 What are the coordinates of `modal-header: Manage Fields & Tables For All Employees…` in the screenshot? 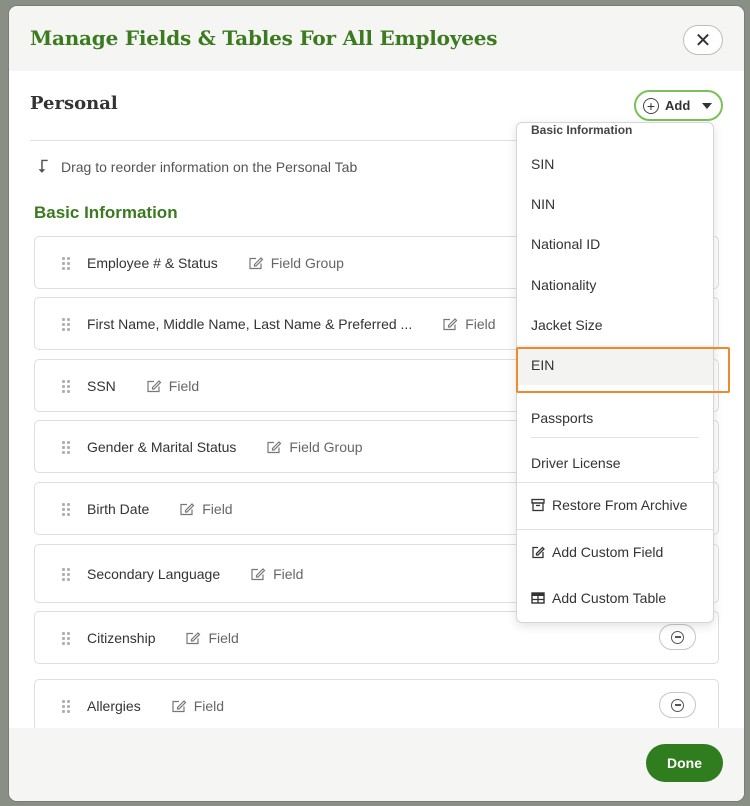 It's located at (376, 38).